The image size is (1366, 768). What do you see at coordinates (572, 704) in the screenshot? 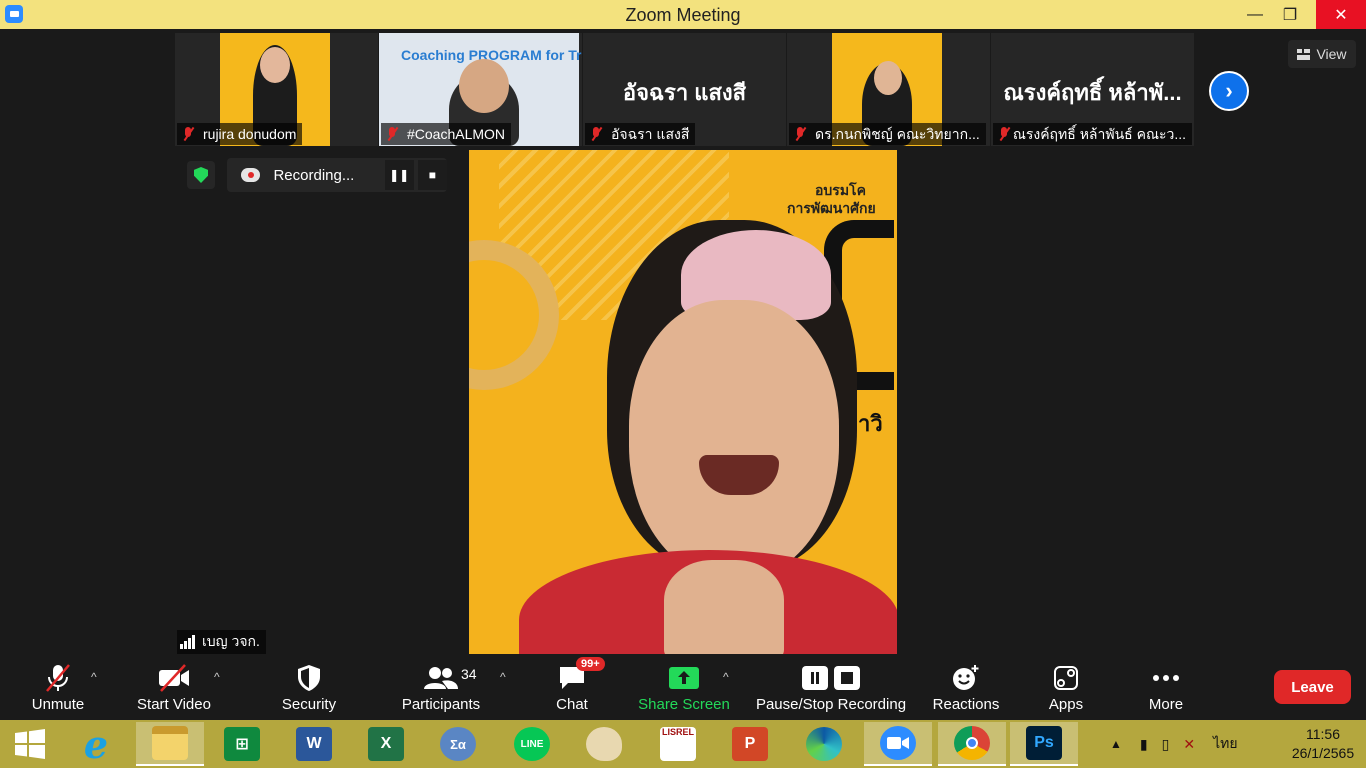
I see `chat-label: Chat` at bounding box center [572, 704].